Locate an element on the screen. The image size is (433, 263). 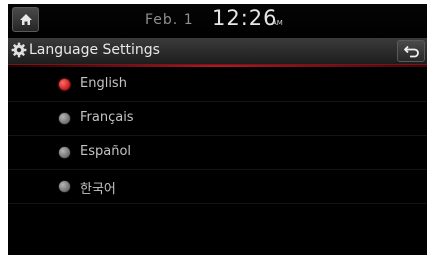
status-time: 12:26 is located at coordinates (245, 18).